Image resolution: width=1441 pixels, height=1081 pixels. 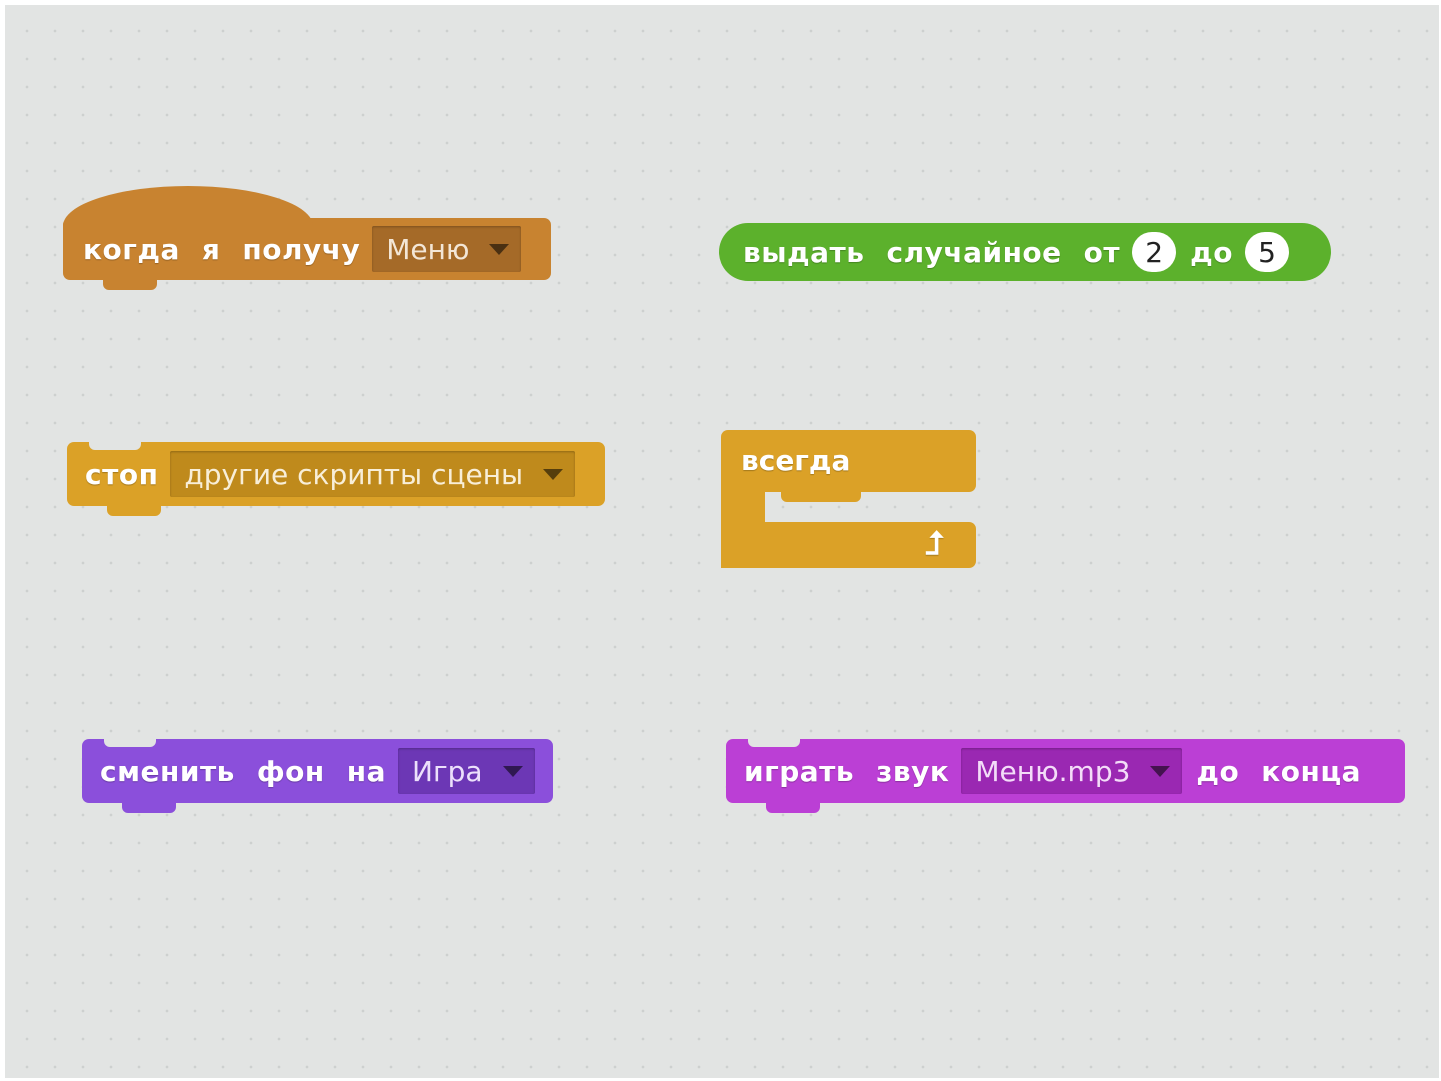 What do you see at coordinates (211, 249) in the screenshot?
I see `block-word: я` at bounding box center [211, 249].